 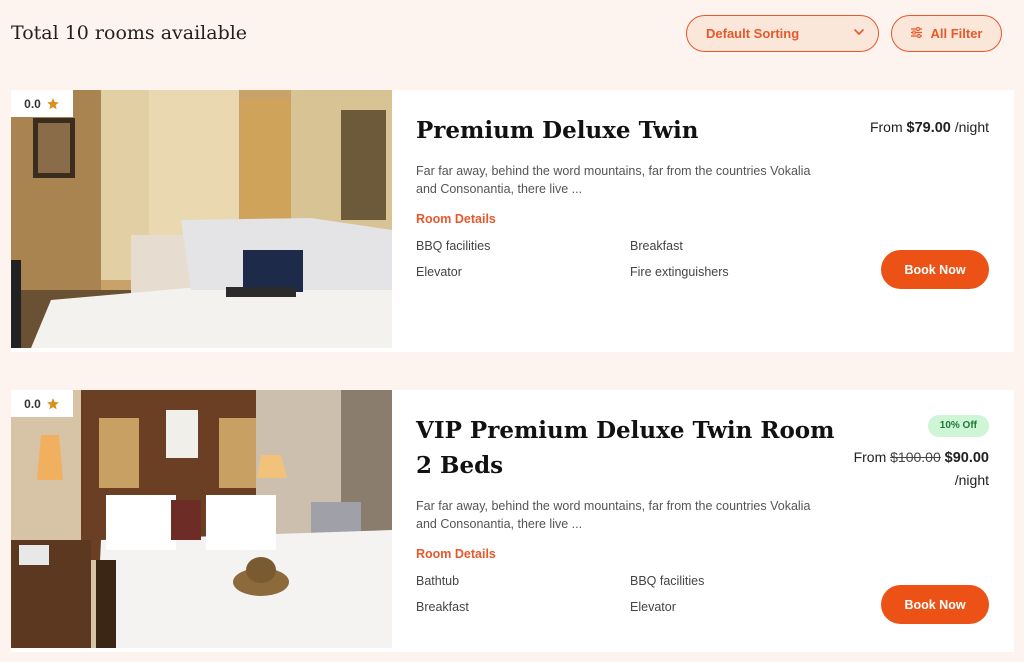 What do you see at coordinates (928, 128) in the screenshot?
I see `price-value: $79.00` at bounding box center [928, 128].